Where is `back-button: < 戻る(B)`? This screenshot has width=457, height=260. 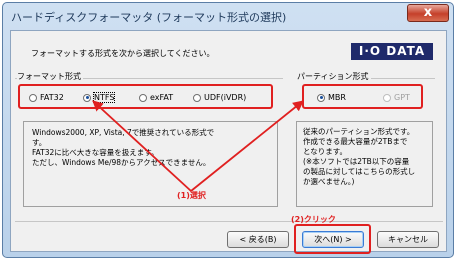
back-button: < 戻る(B) is located at coordinates (258, 239).